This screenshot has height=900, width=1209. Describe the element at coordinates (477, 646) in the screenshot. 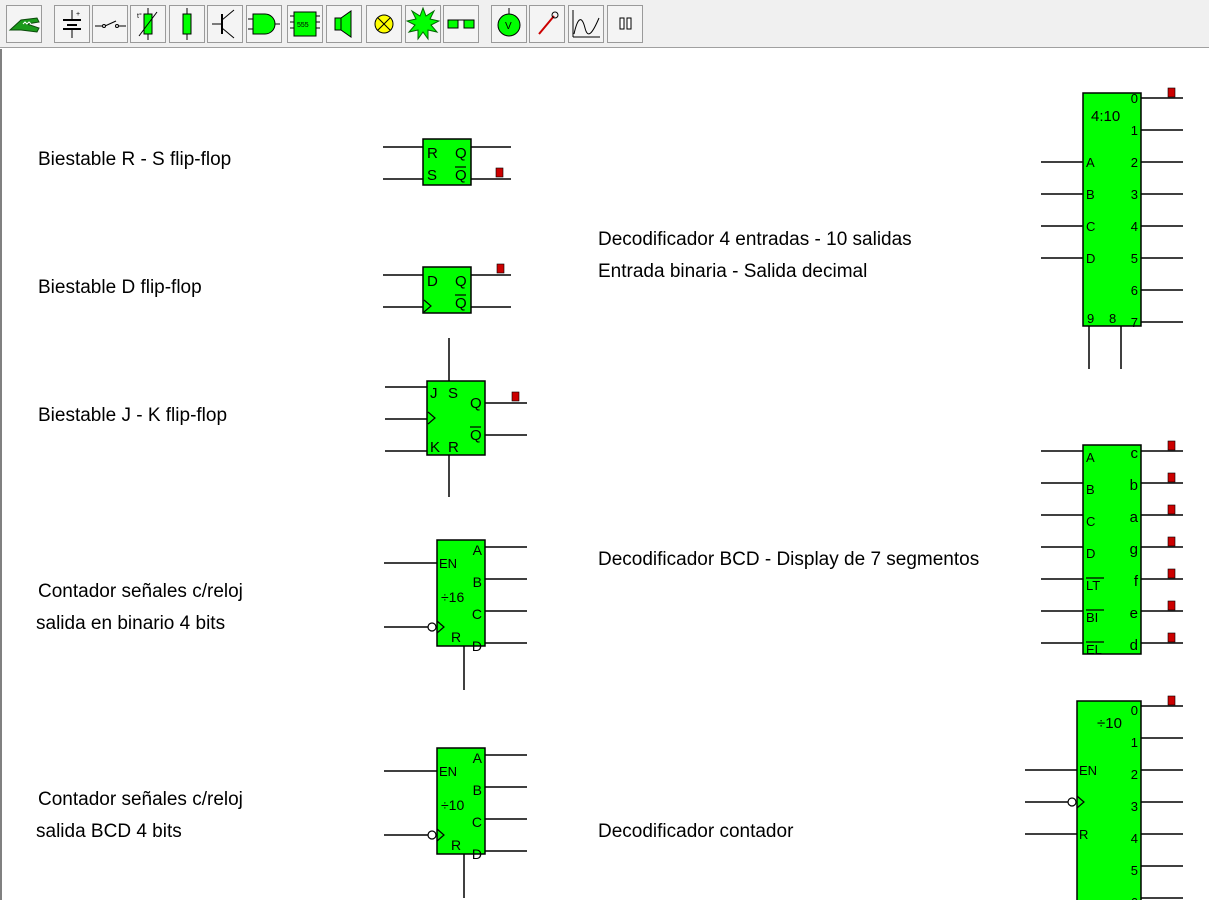

I see `counter16-pin-d: D` at that location.